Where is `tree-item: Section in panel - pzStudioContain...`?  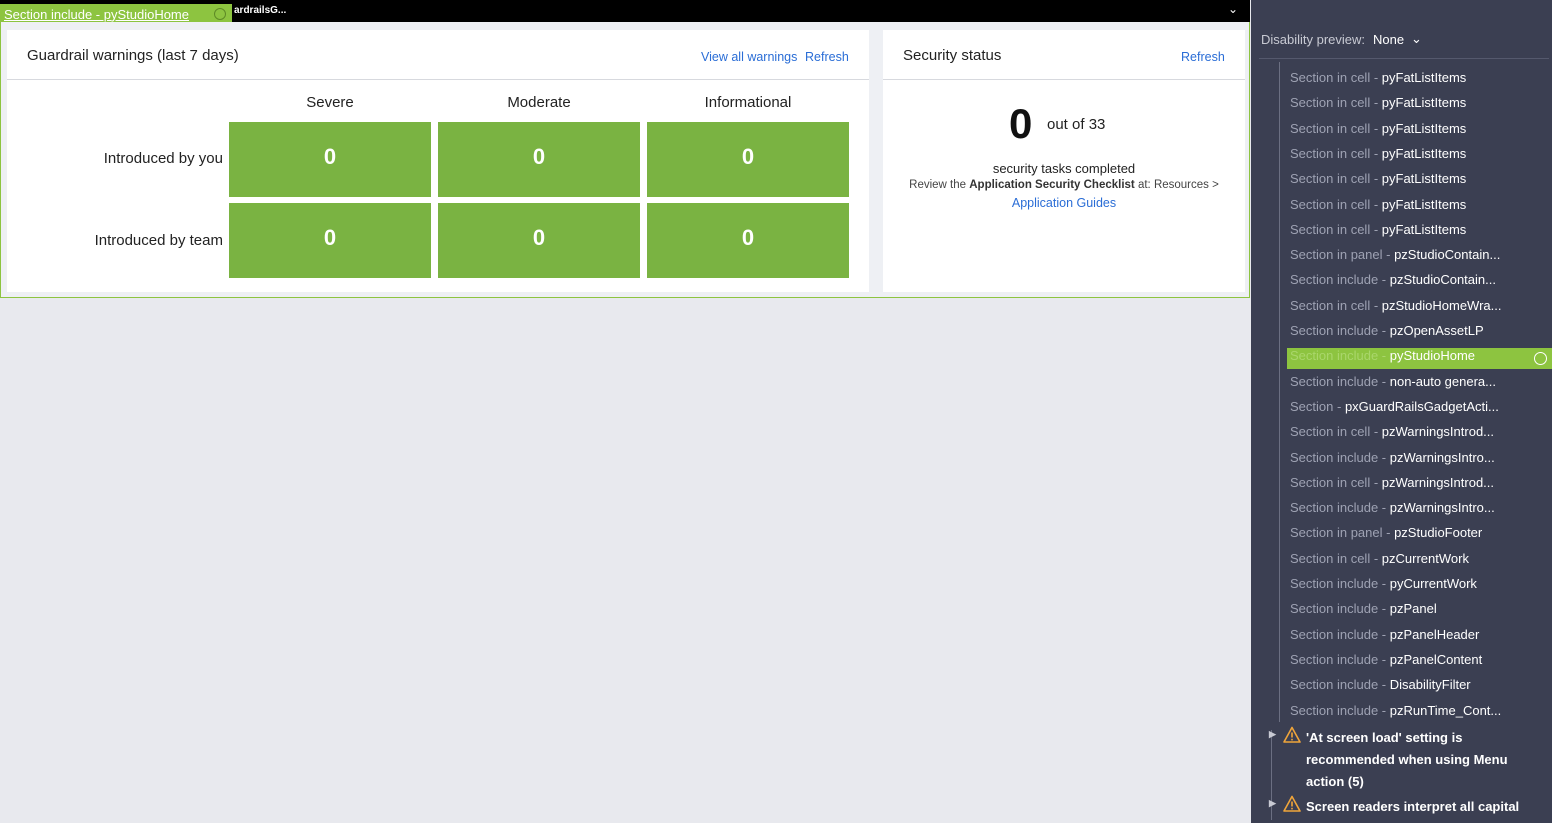
tree-item: Section in panel - pzStudioContain... is located at coordinates (1395, 258).